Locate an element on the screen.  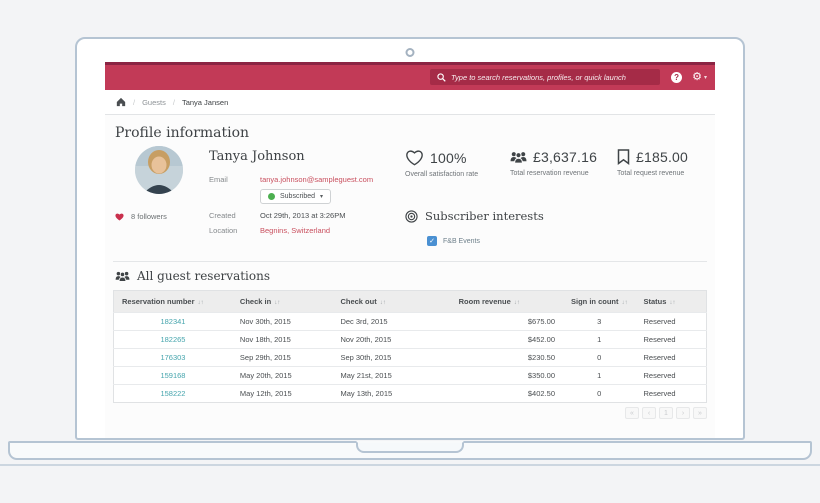
column-header-check-out: Check out ↓↑ is located at coordinates (391, 301).